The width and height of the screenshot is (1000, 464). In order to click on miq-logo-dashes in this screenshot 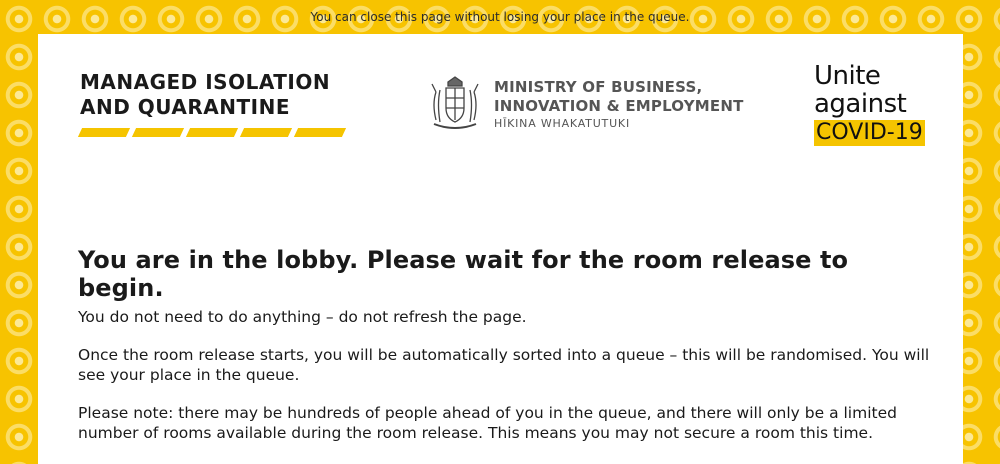, I will do `click(213, 132)`.